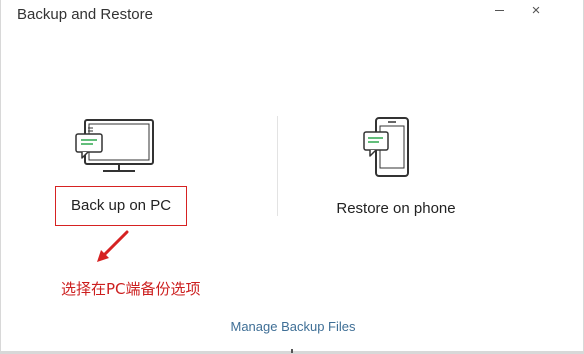 The image size is (584, 354). I want to click on annotation-text: 选择在PC端备份选项, so click(131, 289).